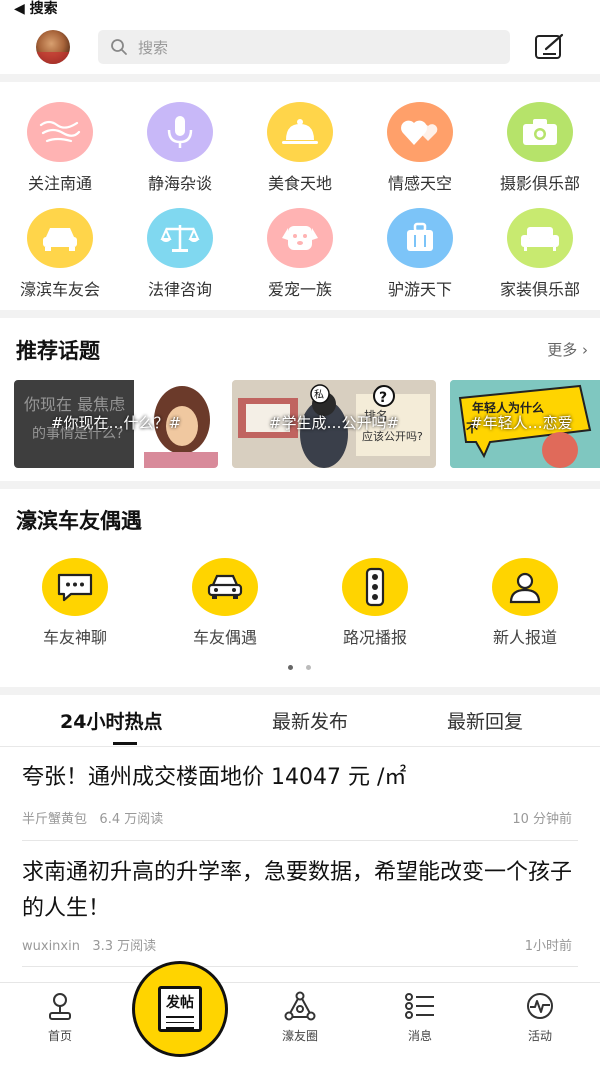 Image resolution: width=600 pixels, height=1067 pixels. Describe the element at coordinates (420, 254) in the screenshot. I see `category-travel: 驴游天下` at that location.